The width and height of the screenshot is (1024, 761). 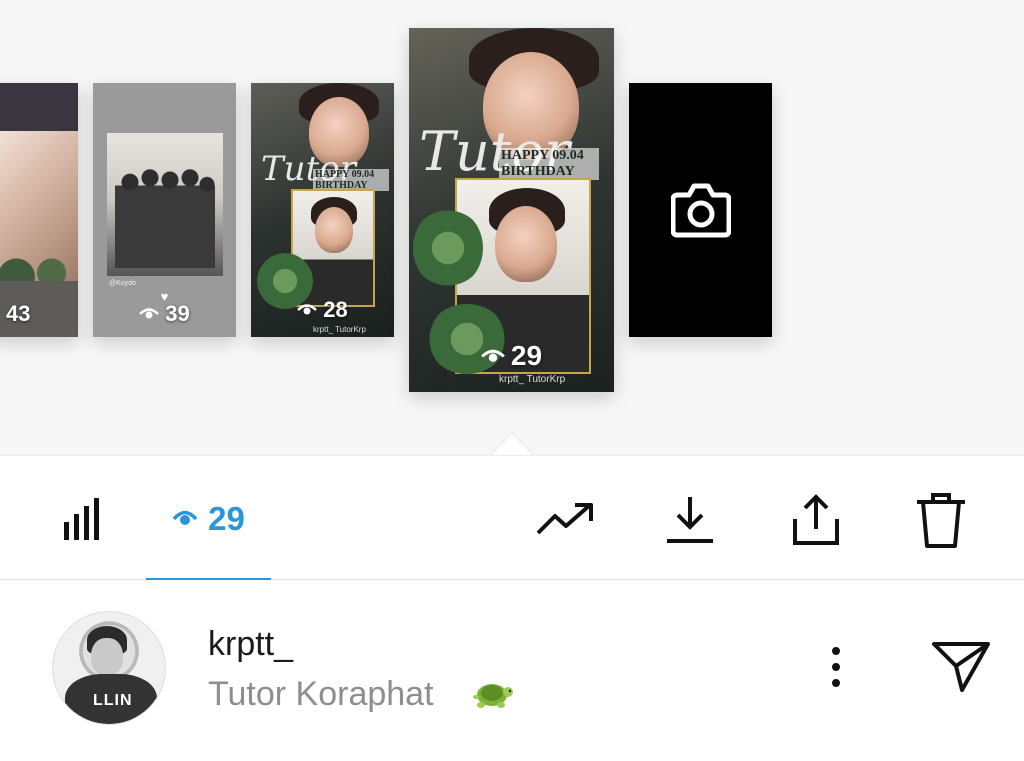 What do you see at coordinates (836, 667) in the screenshot?
I see `more-vertical-icon` at bounding box center [836, 667].